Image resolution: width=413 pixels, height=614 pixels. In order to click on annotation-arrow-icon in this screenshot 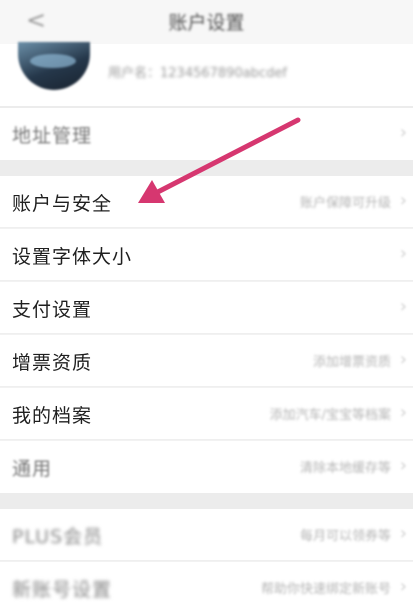, I will do `click(219, 160)`.